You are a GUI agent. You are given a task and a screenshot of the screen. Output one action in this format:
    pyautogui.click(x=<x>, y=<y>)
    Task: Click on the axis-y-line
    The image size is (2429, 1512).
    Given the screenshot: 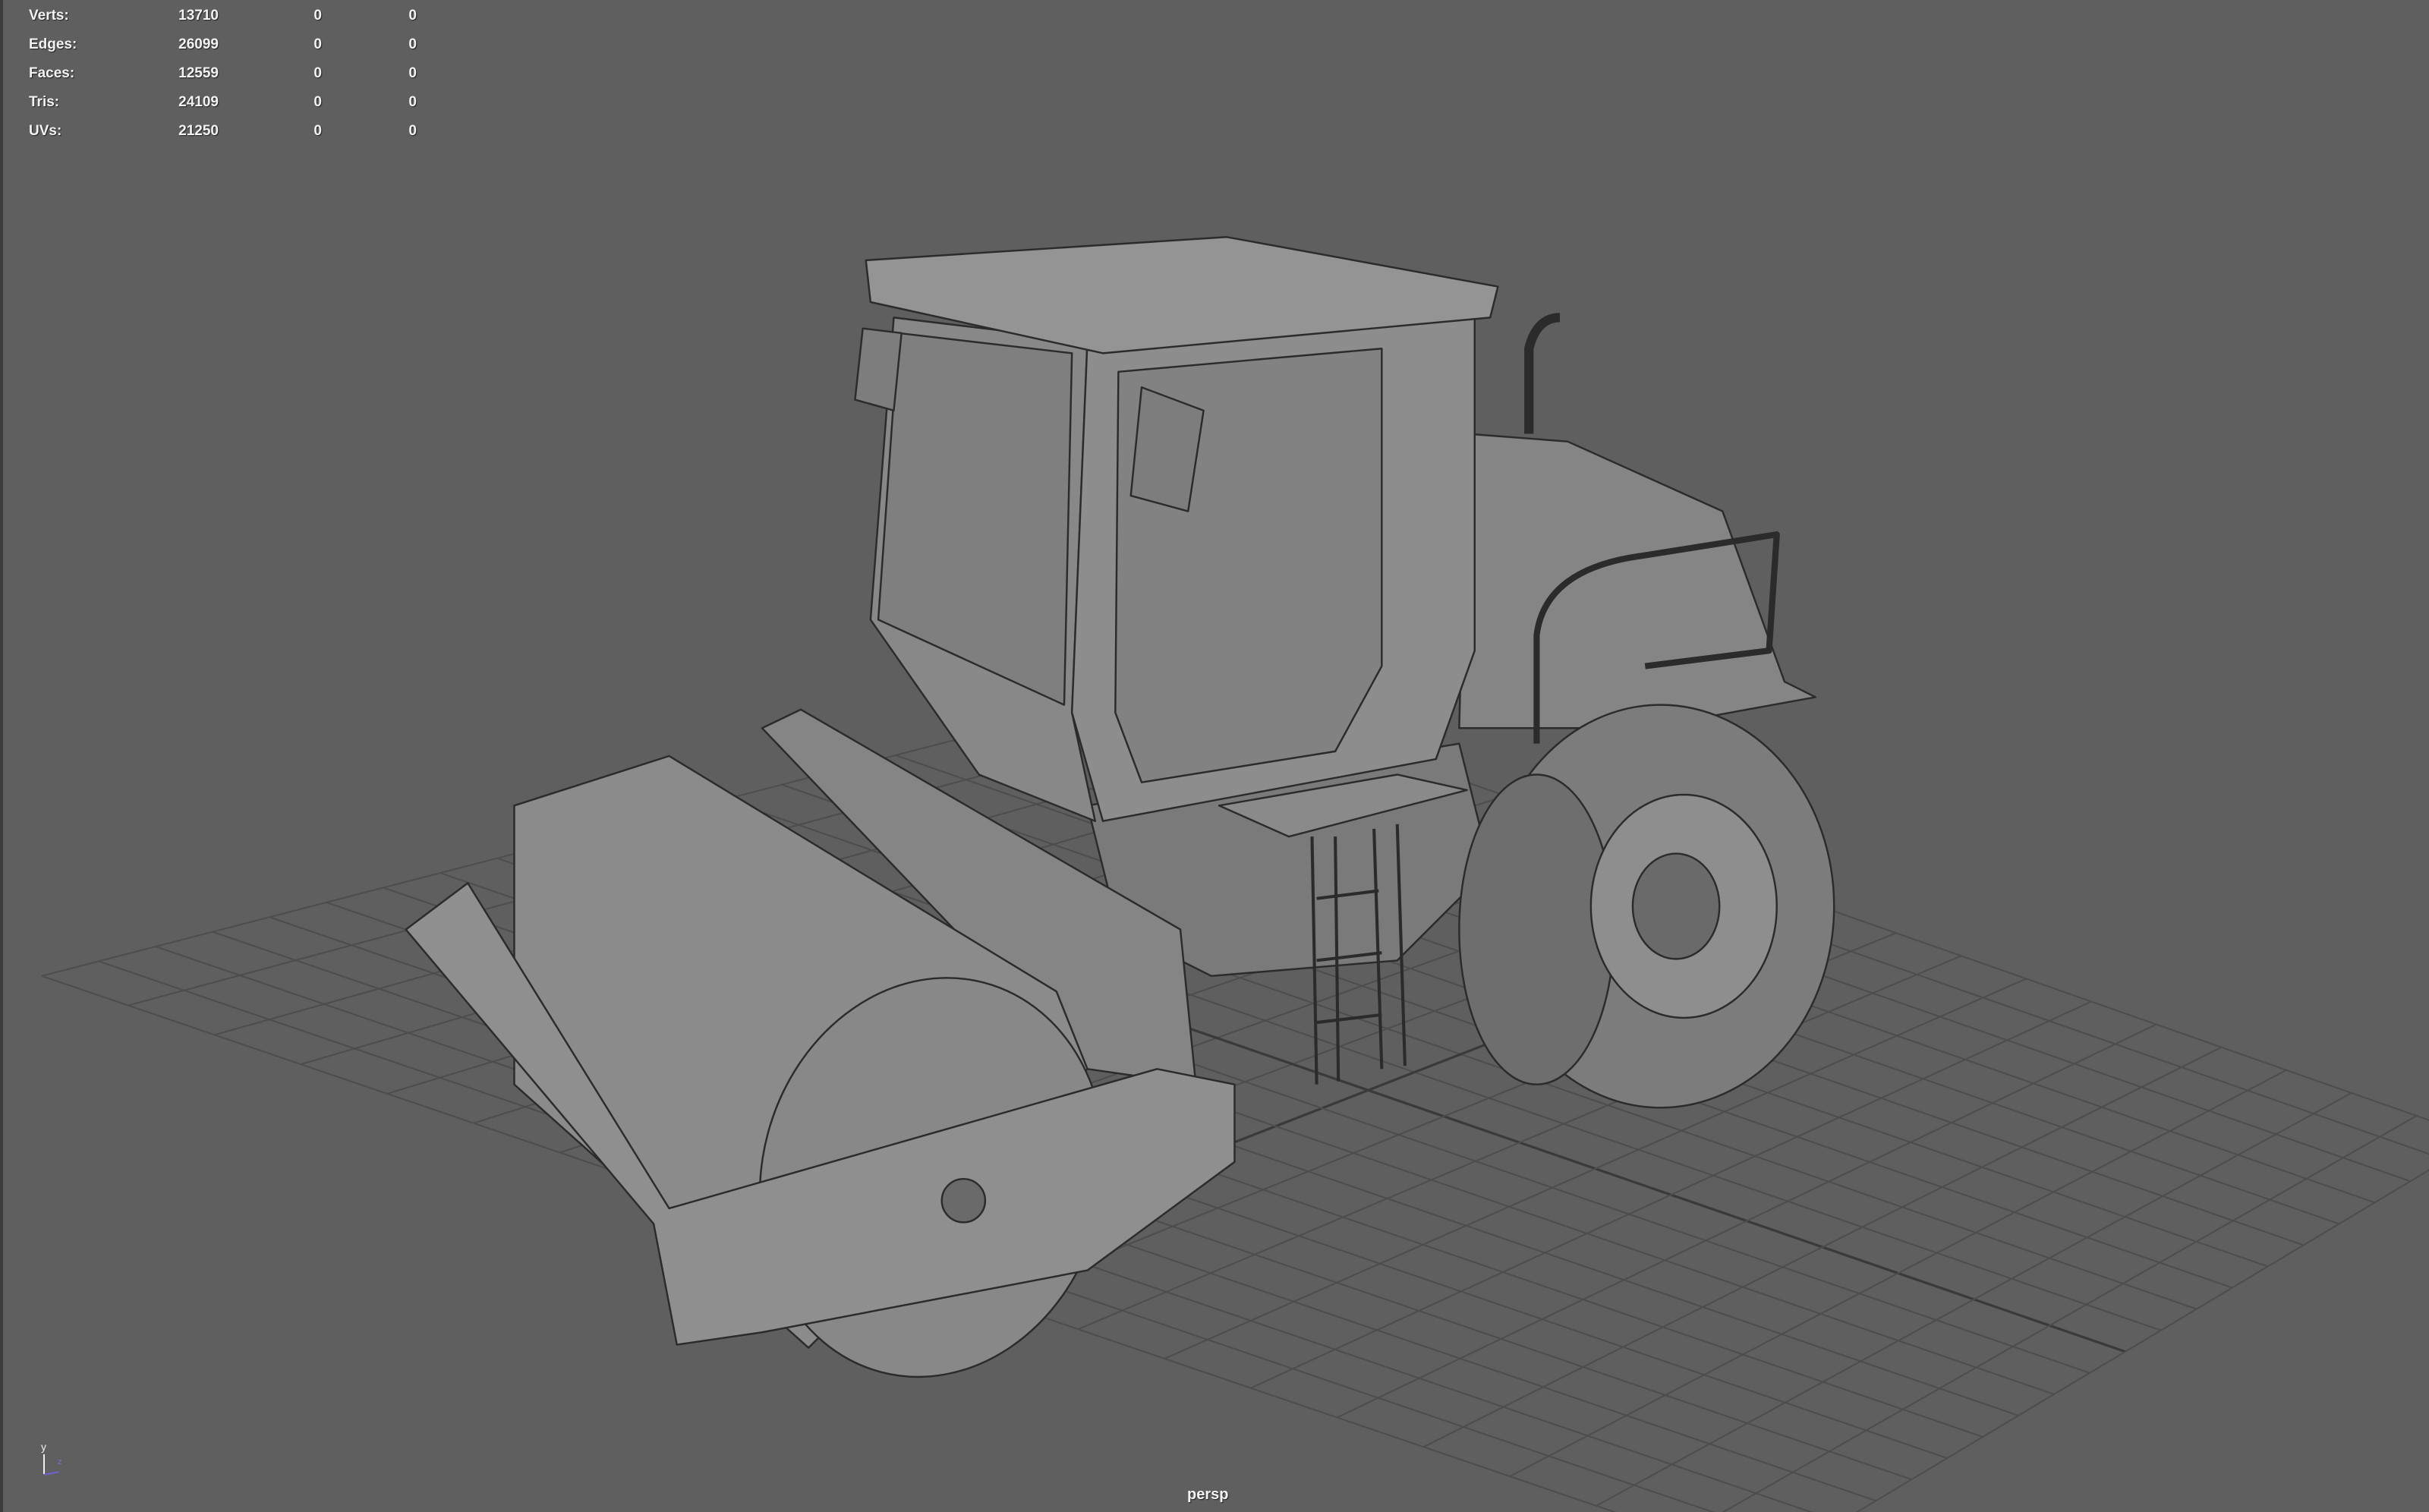 What is the action you would take?
    pyautogui.click(x=44, y=1464)
    